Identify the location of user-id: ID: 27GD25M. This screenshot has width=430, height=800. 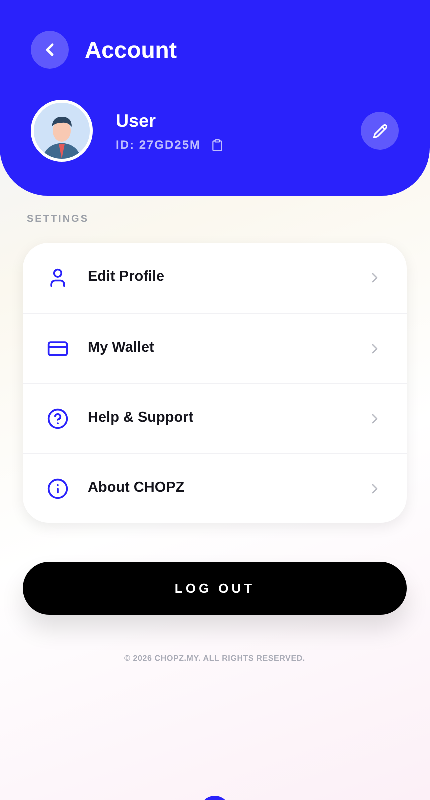
(159, 145).